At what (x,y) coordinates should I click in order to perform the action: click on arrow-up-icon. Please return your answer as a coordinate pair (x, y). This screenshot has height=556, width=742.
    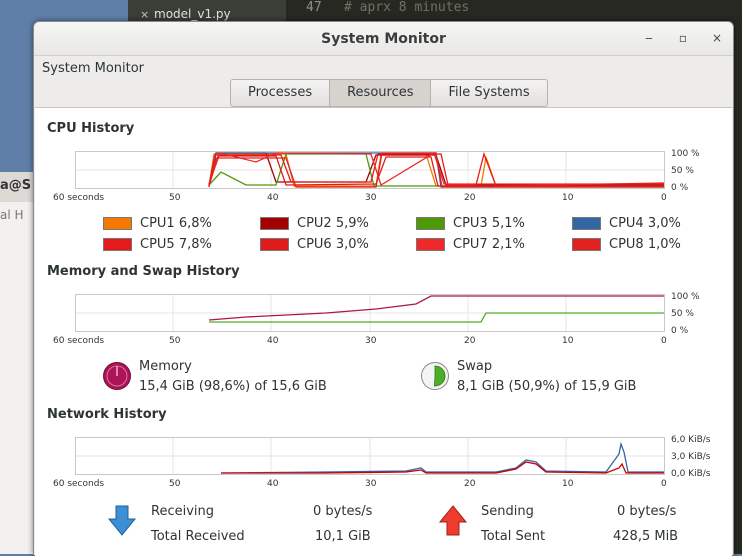
    Looking at the image, I should click on (453, 521).